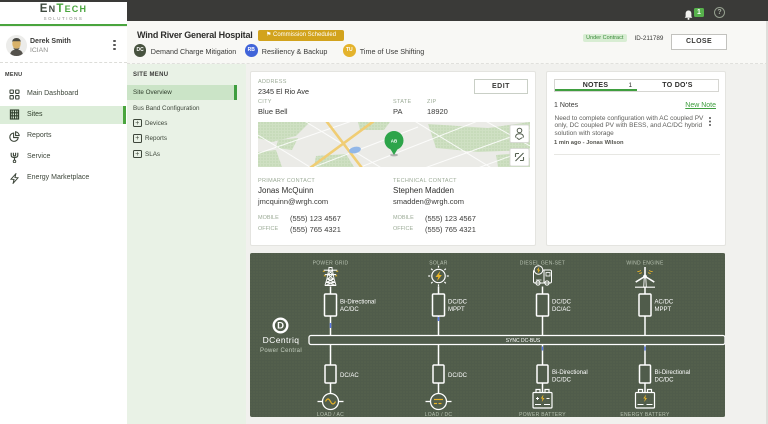 Image resolution: width=768 pixels, height=424 pixels. I want to click on svg-text: POWER BATTERY, so click(542, 414).